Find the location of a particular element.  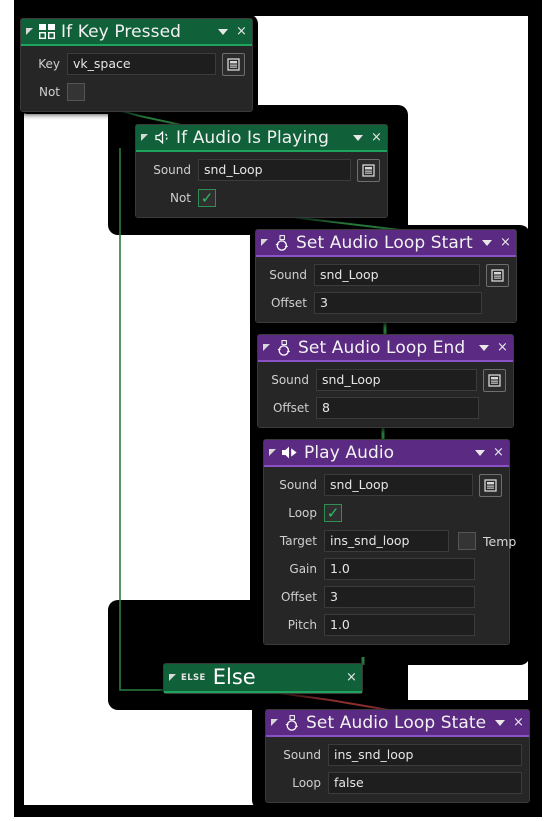

key-input: vk_space is located at coordinates (141, 64).